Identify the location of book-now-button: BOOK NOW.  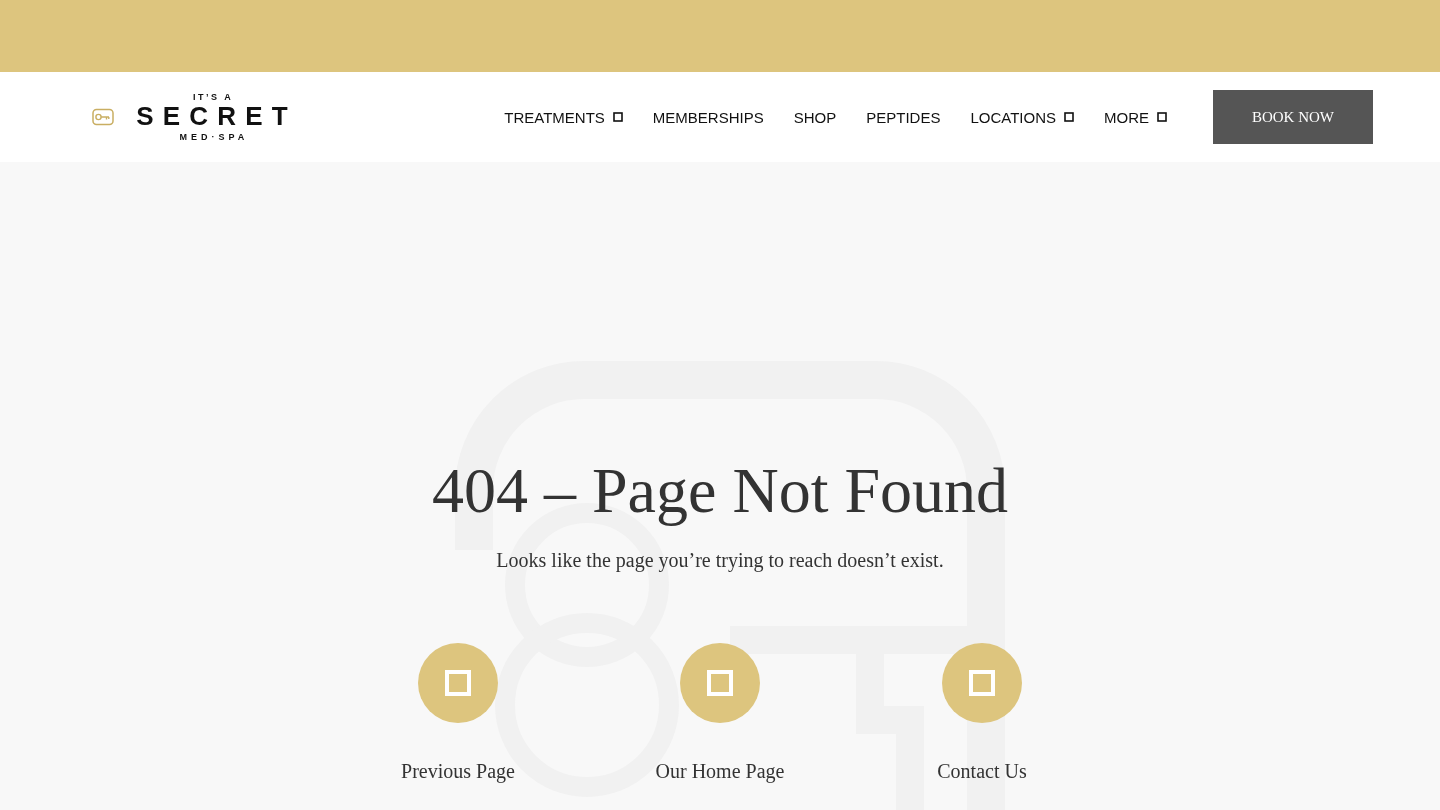
(1293, 117).